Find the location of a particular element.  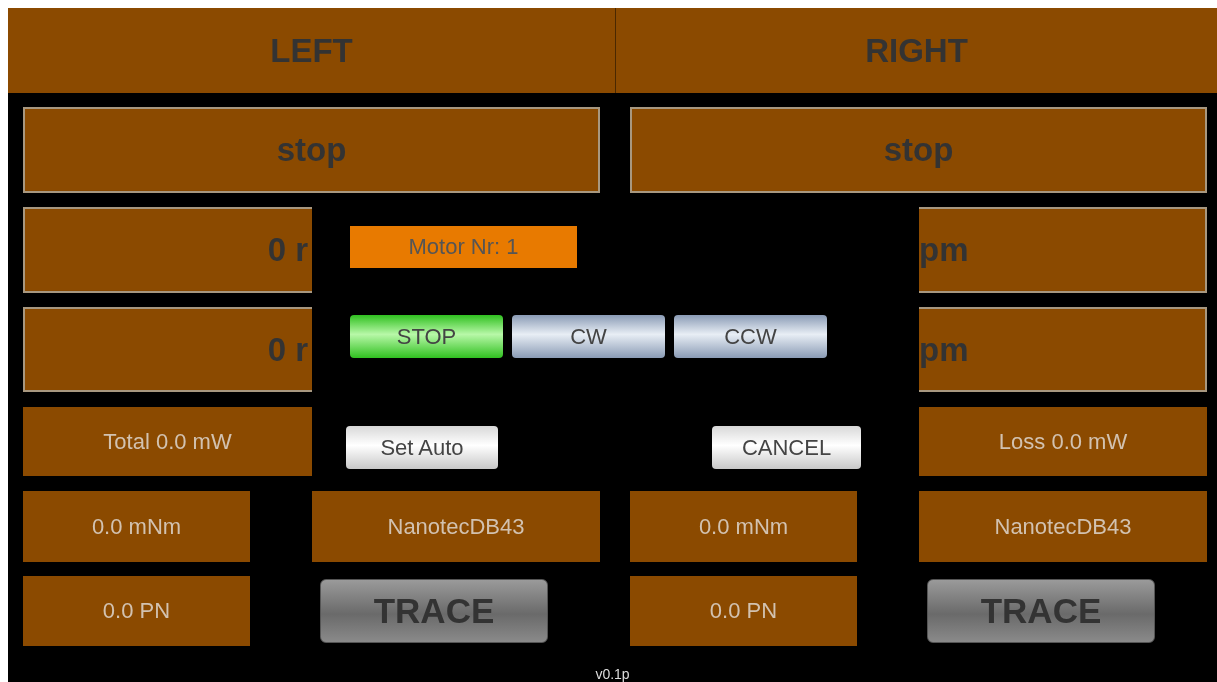

version-label: v0.1p is located at coordinates (612, 674).